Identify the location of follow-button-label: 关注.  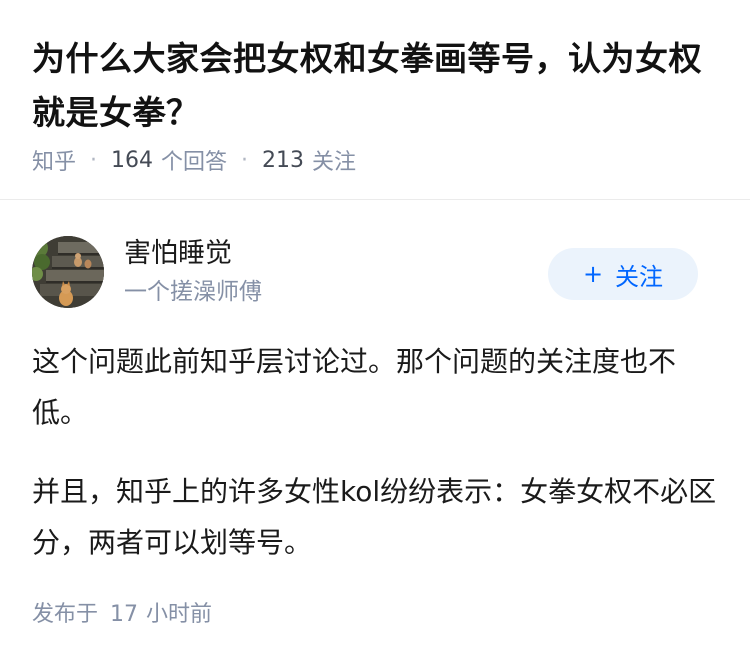
(639, 276).